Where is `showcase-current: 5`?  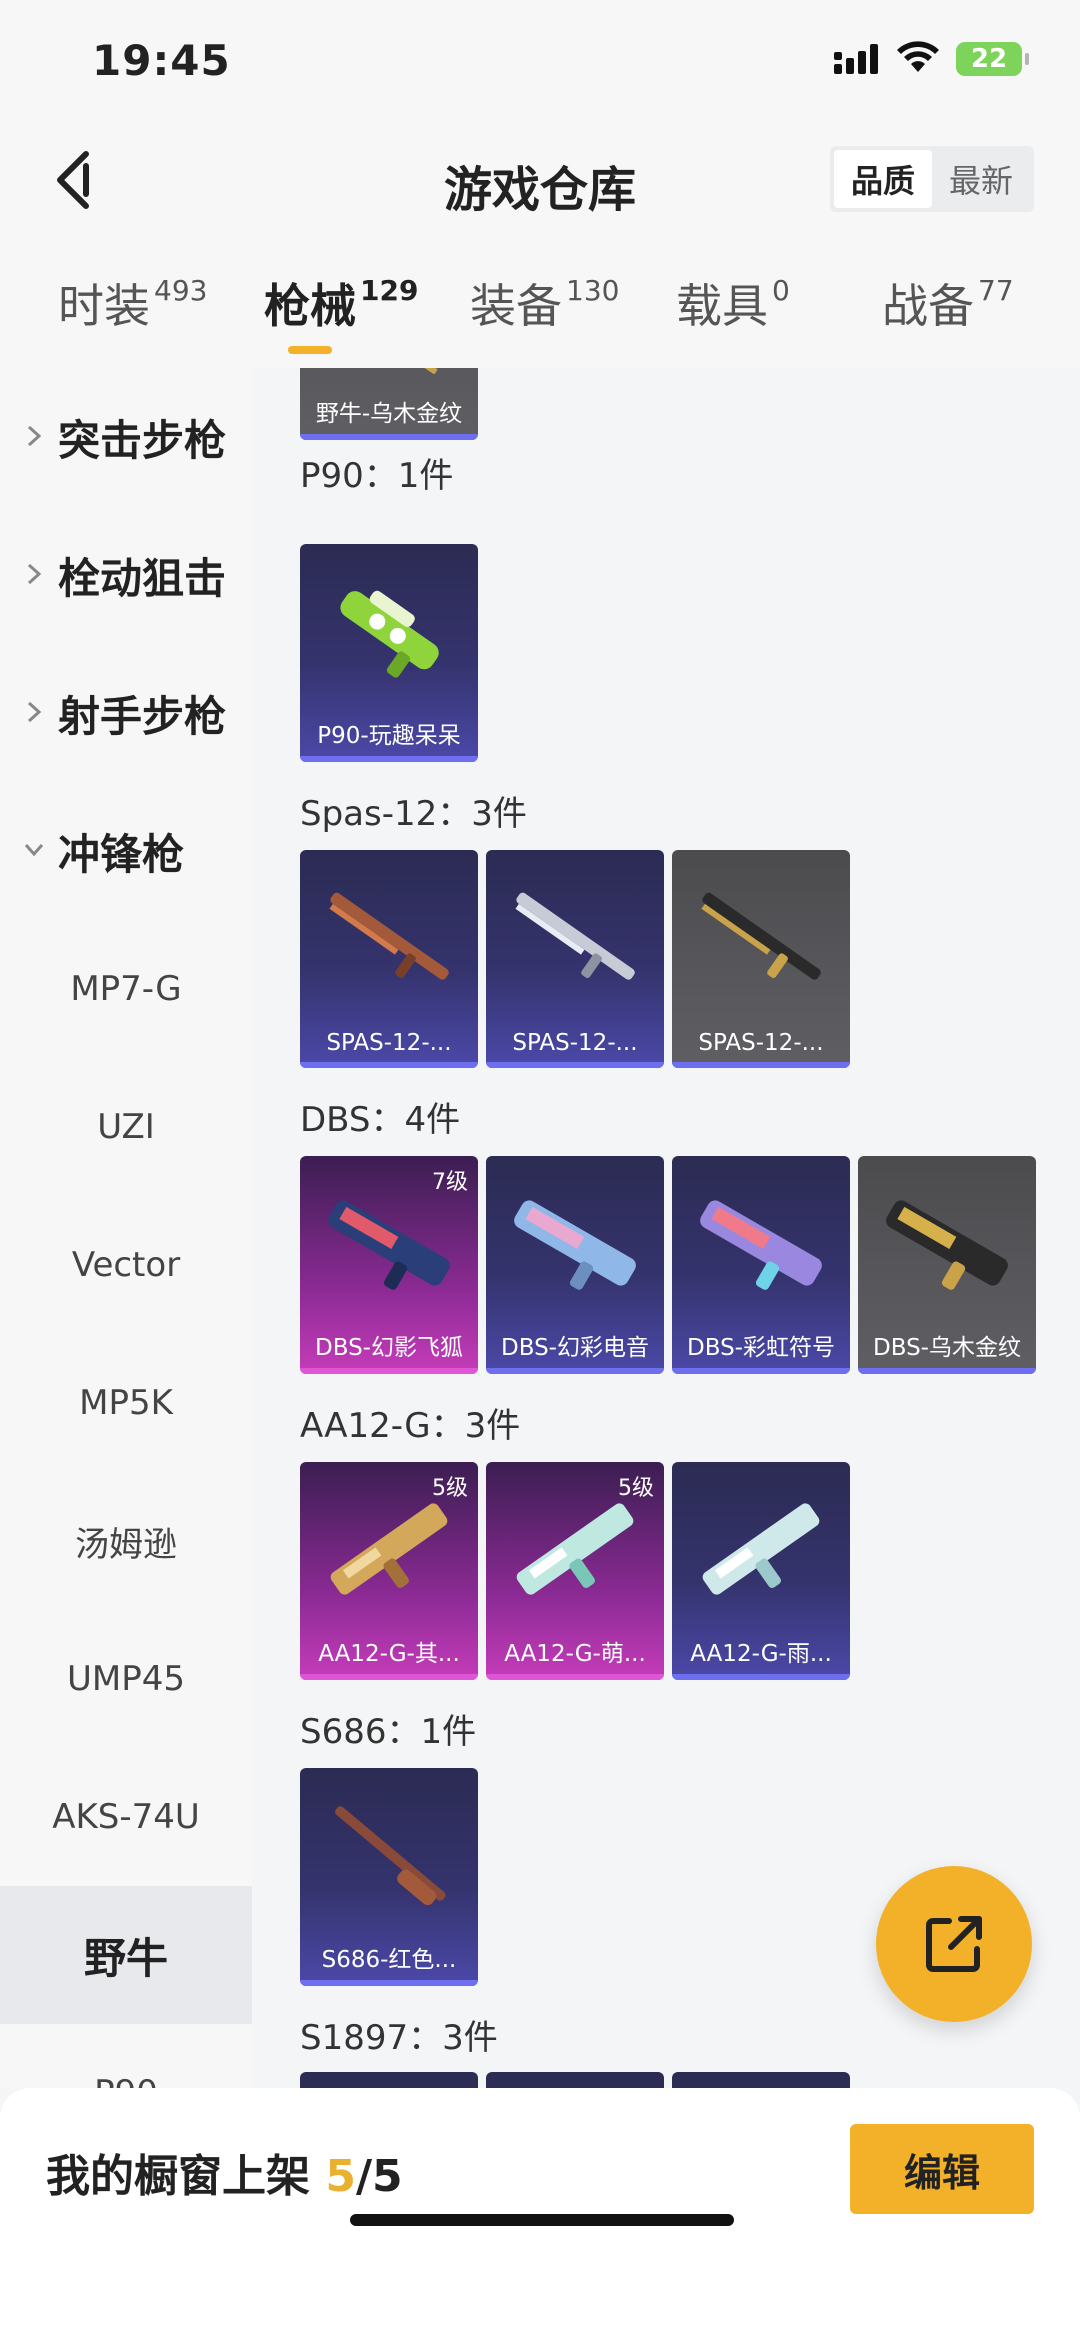 showcase-current: 5 is located at coordinates (340, 2176).